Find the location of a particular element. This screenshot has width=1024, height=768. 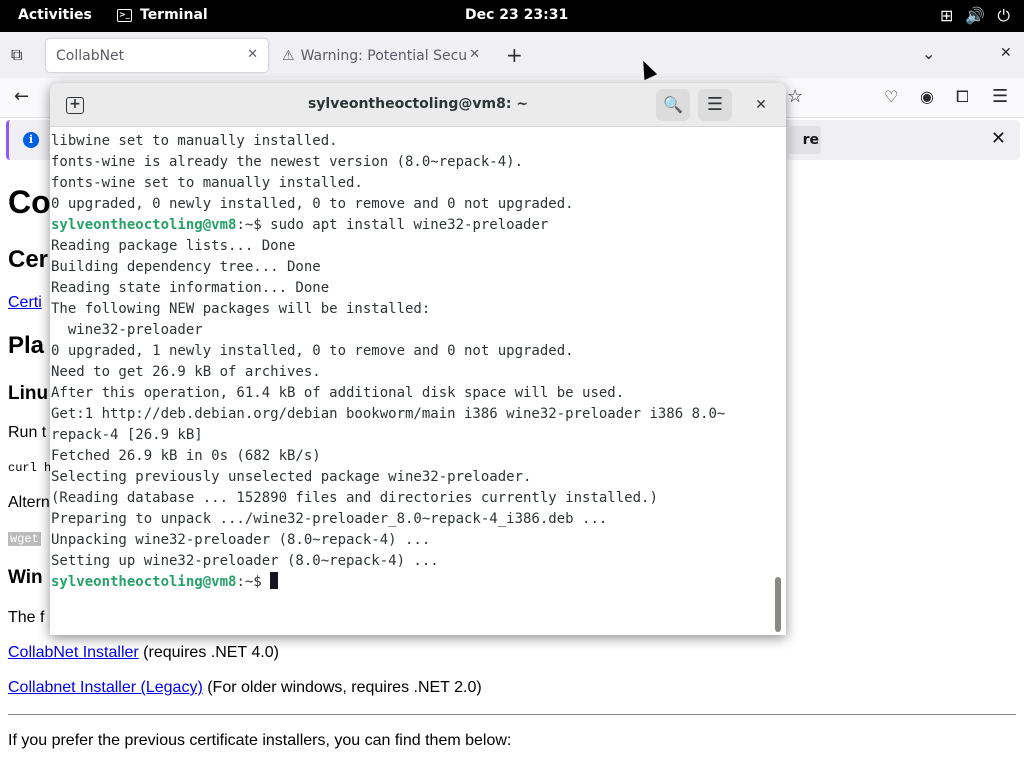

window-close-icon: ✕ is located at coordinates (1006, 53).